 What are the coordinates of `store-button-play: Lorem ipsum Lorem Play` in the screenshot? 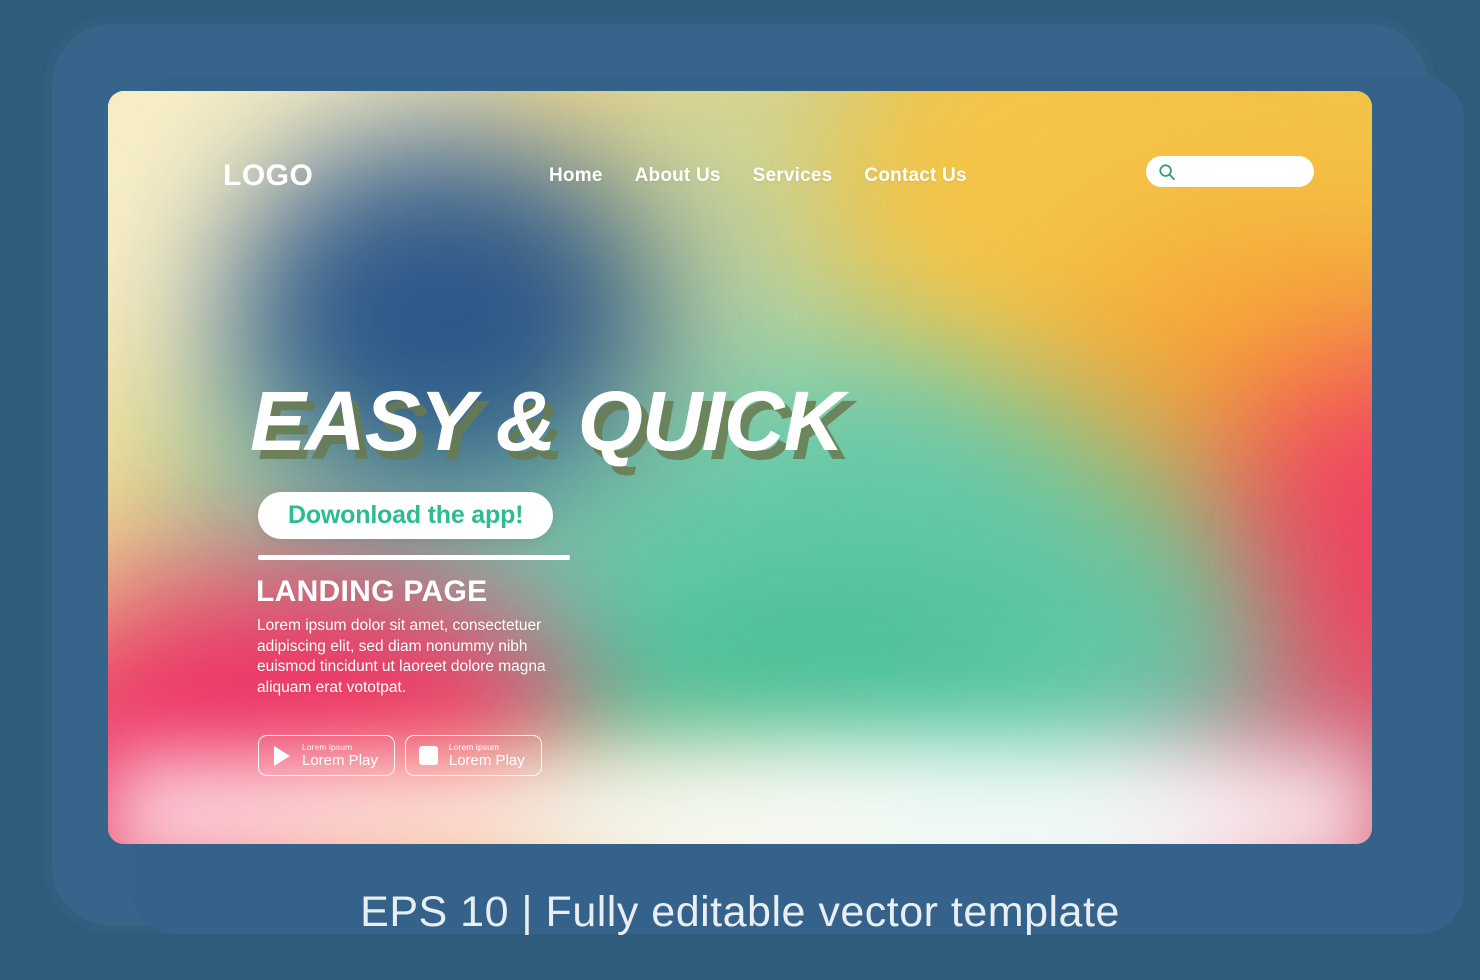 It's located at (326, 755).